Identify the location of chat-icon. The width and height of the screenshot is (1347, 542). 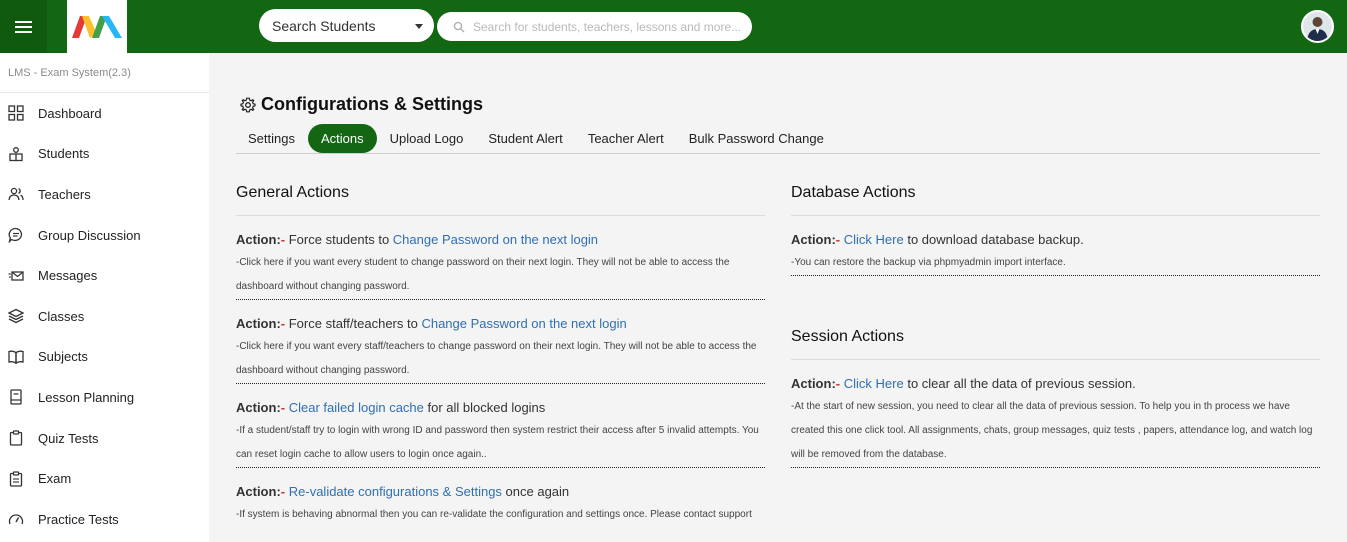
(15, 235).